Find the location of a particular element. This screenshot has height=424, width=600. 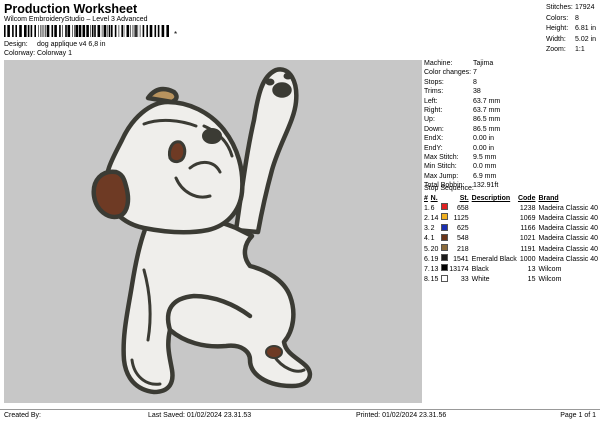

spec-label: Down: is located at coordinates (434, 129).